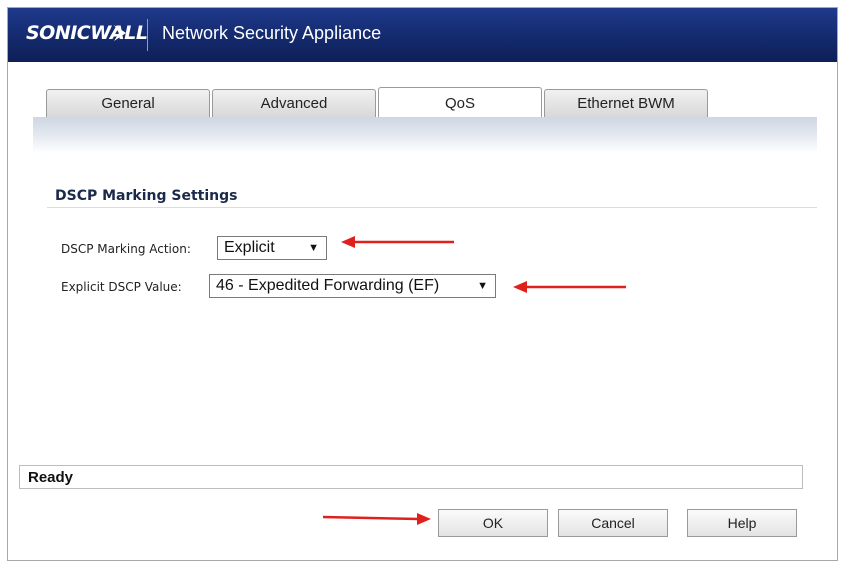 This screenshot has width=845, height=568. Describe the element at coordinates (460, 103) in the screenshot. I see `tab-qos: QoS` at that location.